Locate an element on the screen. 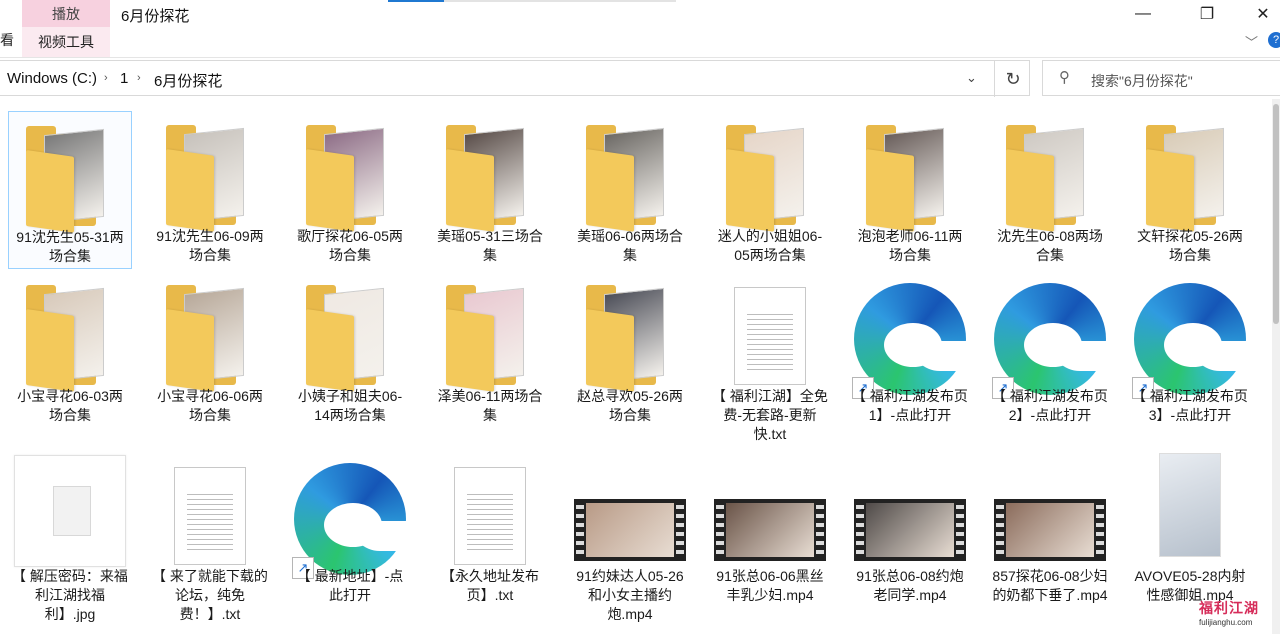  search-input: ⚲ 搜索"6月份探花" is located at coordinates (1161, 78).